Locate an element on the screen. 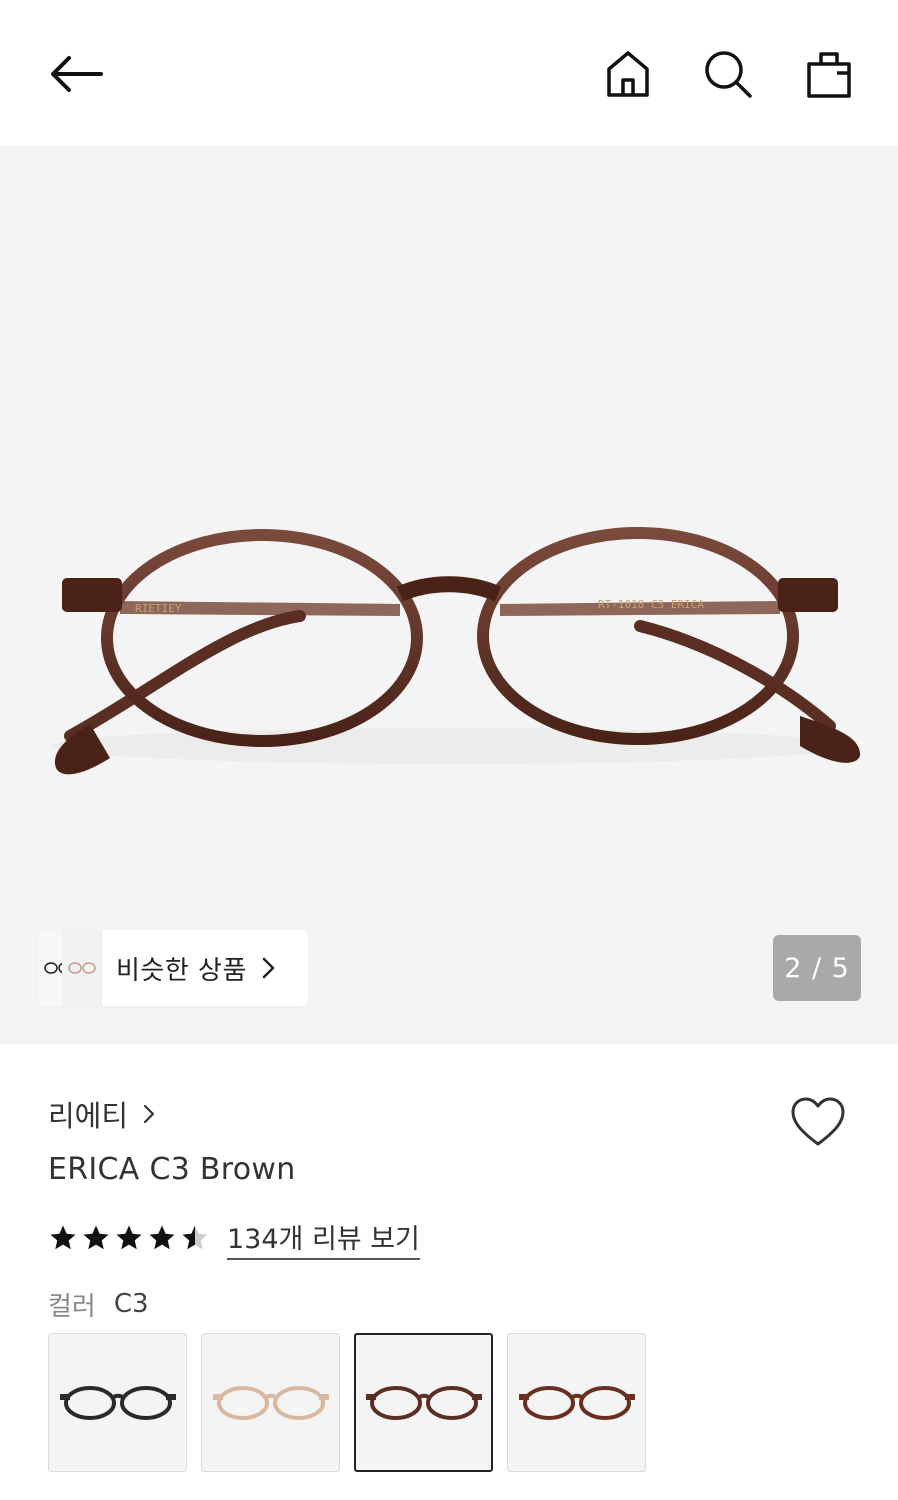 This screenshot has height=1500, width=898. shopping-bag-icon is located at coordinates (829, 75).